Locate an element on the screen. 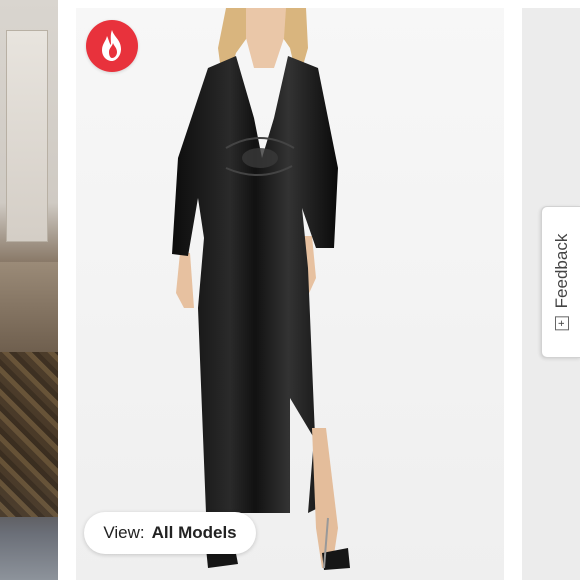  previous-slide-image is located at coordinates (29, 290).